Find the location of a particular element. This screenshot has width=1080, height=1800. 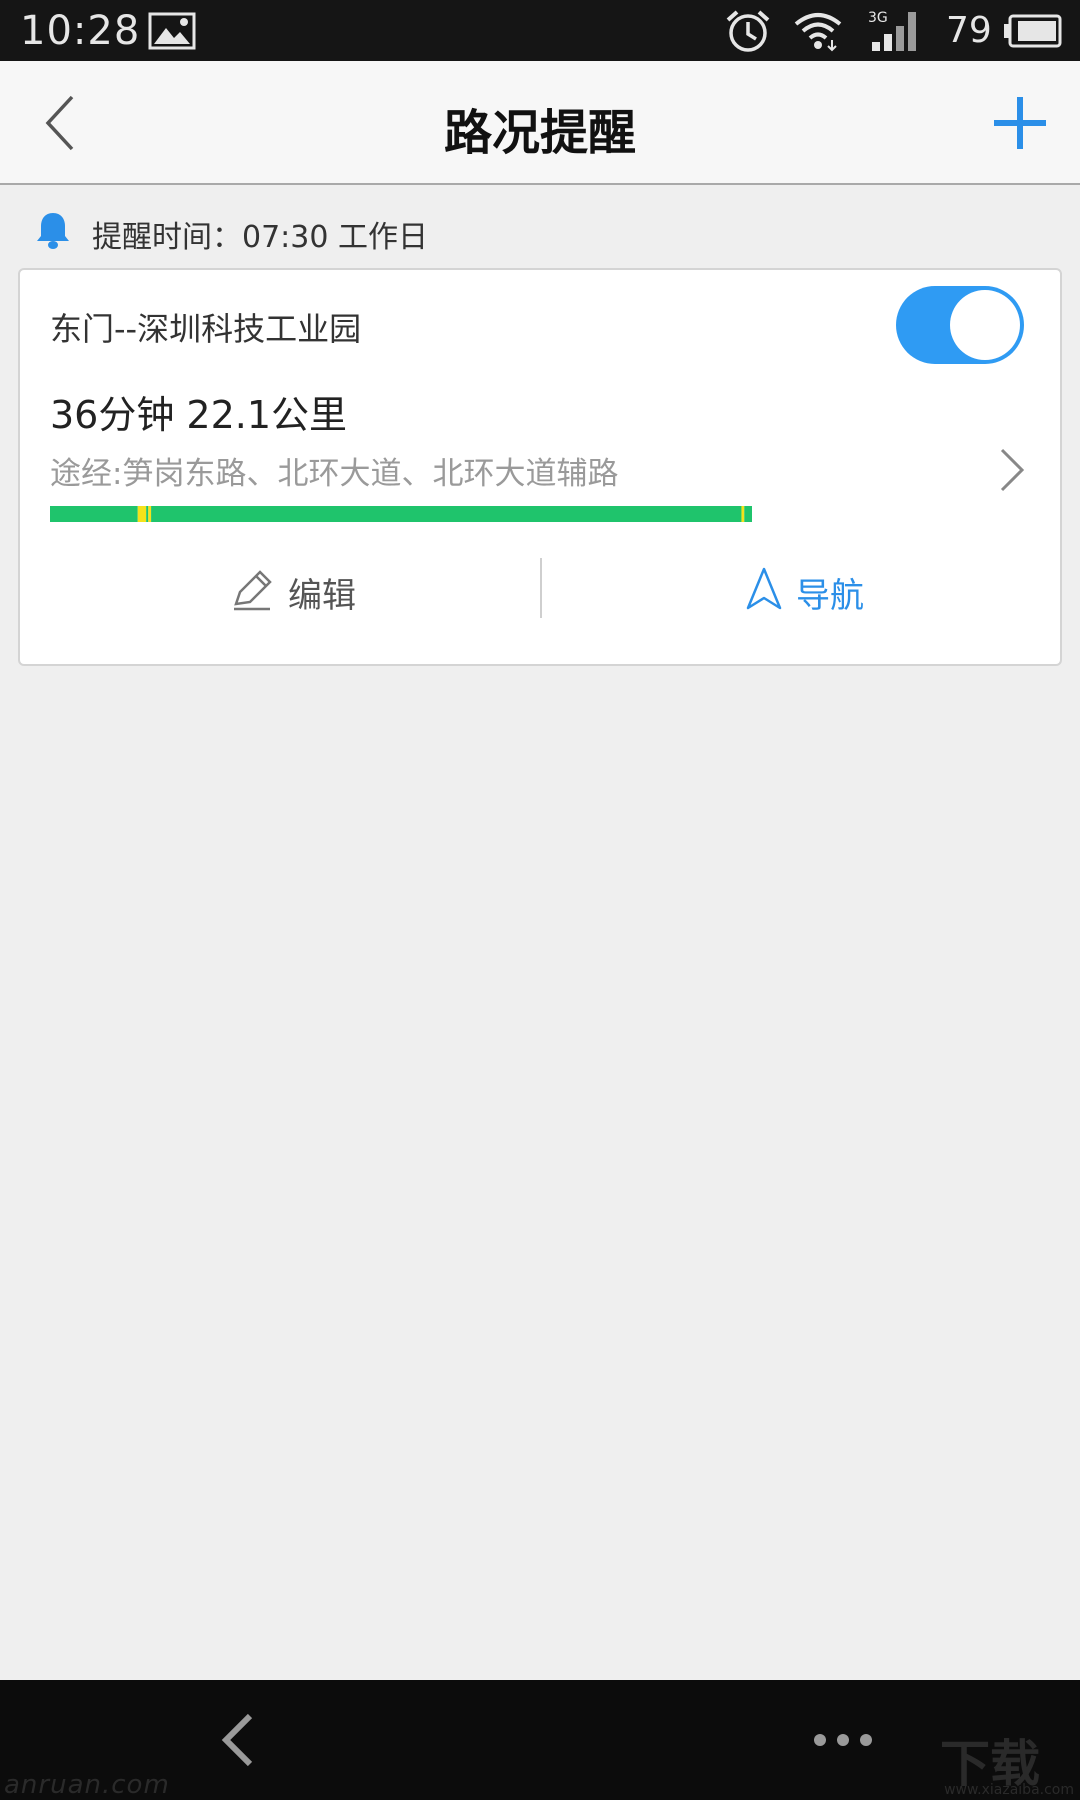

pencil-icon is located at coordinates (253, 590).